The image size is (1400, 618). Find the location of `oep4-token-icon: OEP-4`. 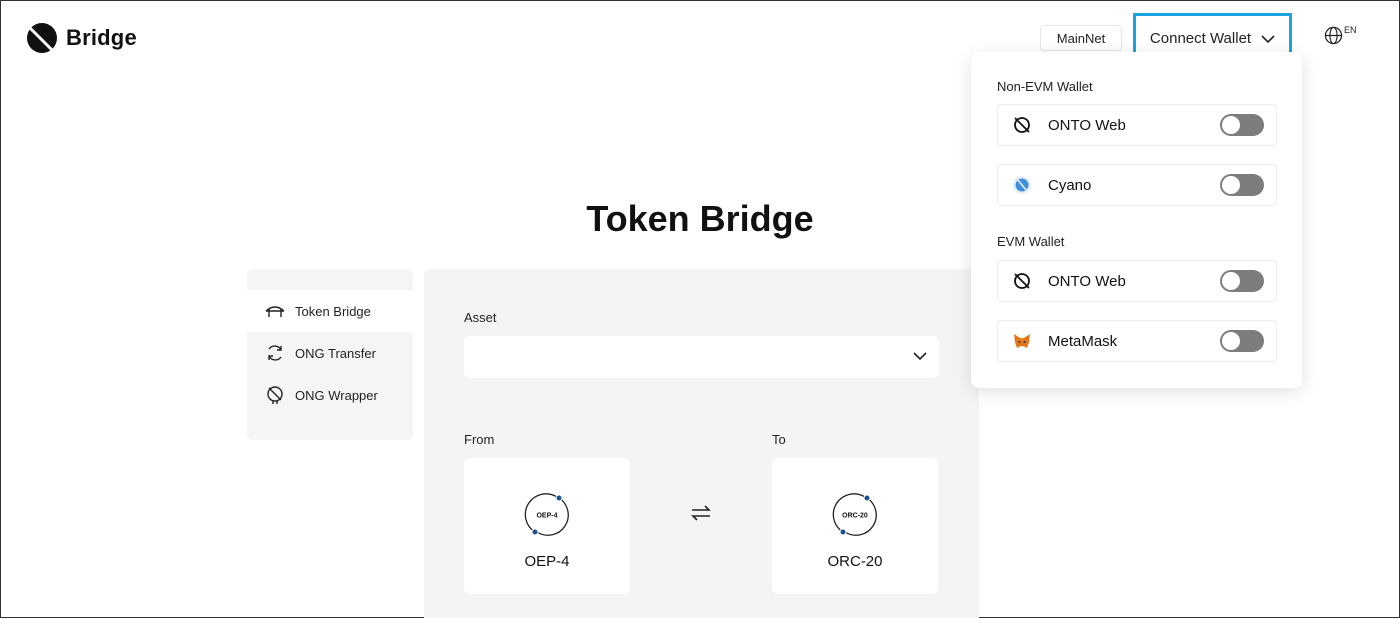

oep4-token-icon: OEP-4 is located at coordinates (546, 514).